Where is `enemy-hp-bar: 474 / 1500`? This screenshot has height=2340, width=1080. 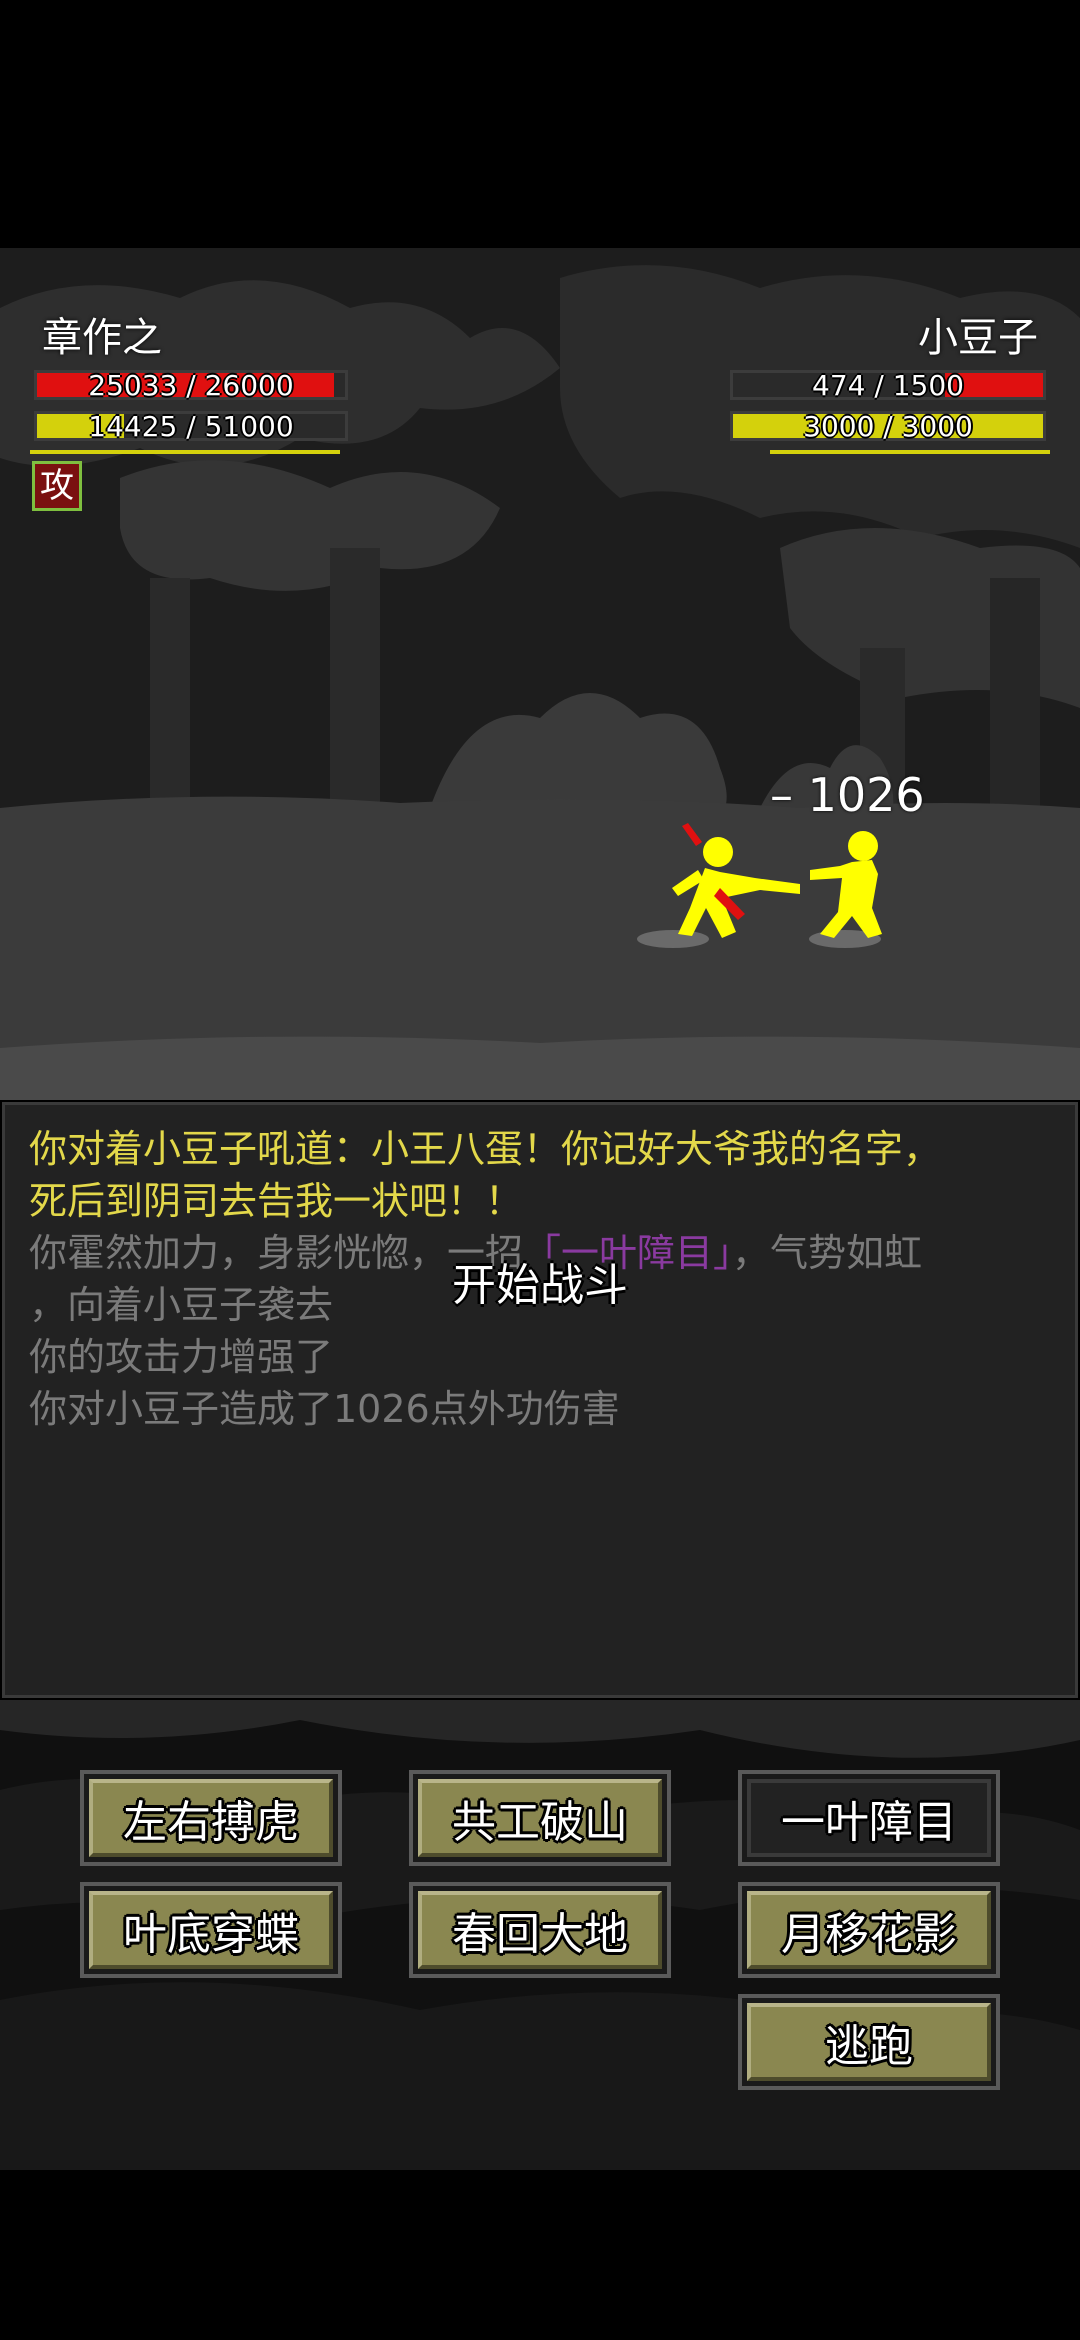
enemy-hp-bar: 474 / 1500 is located at coordinates (888, 385).